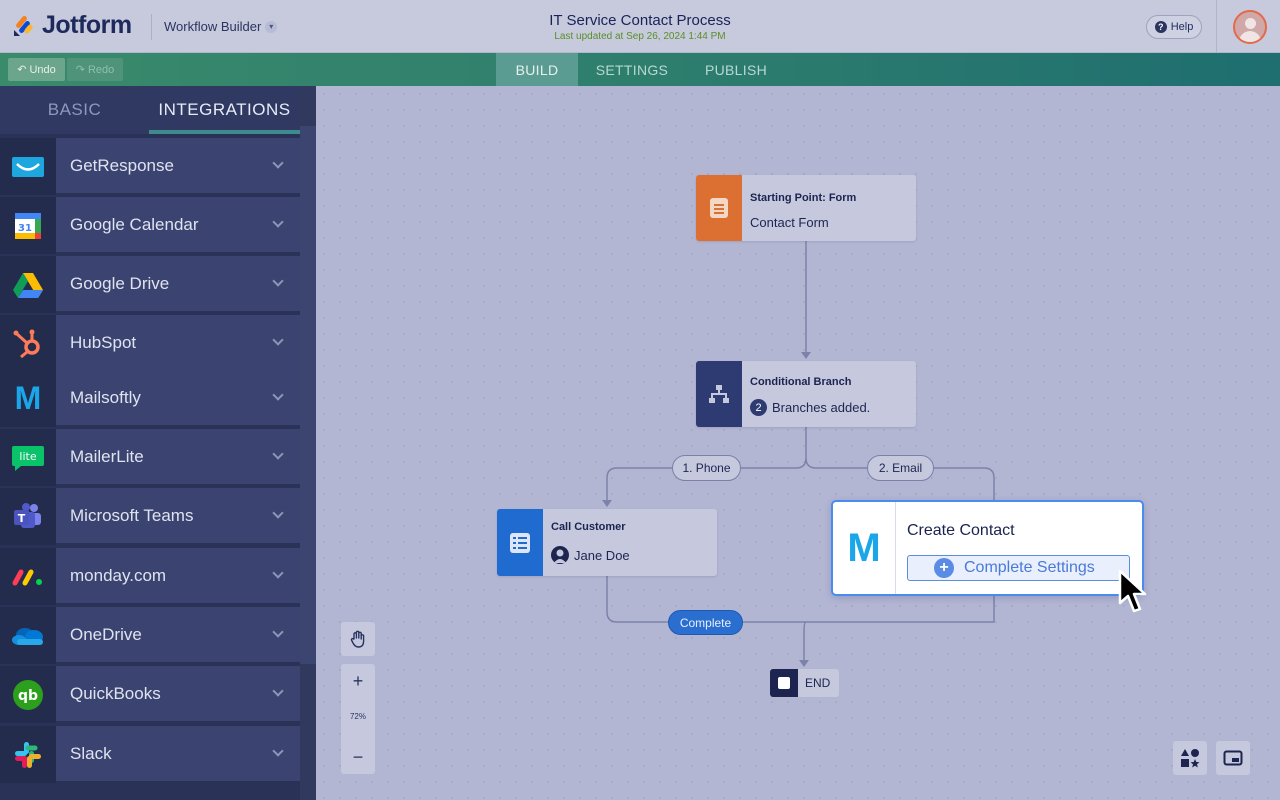  I want to click on start-node-title: Starting Point: Form, so click(803, 198).